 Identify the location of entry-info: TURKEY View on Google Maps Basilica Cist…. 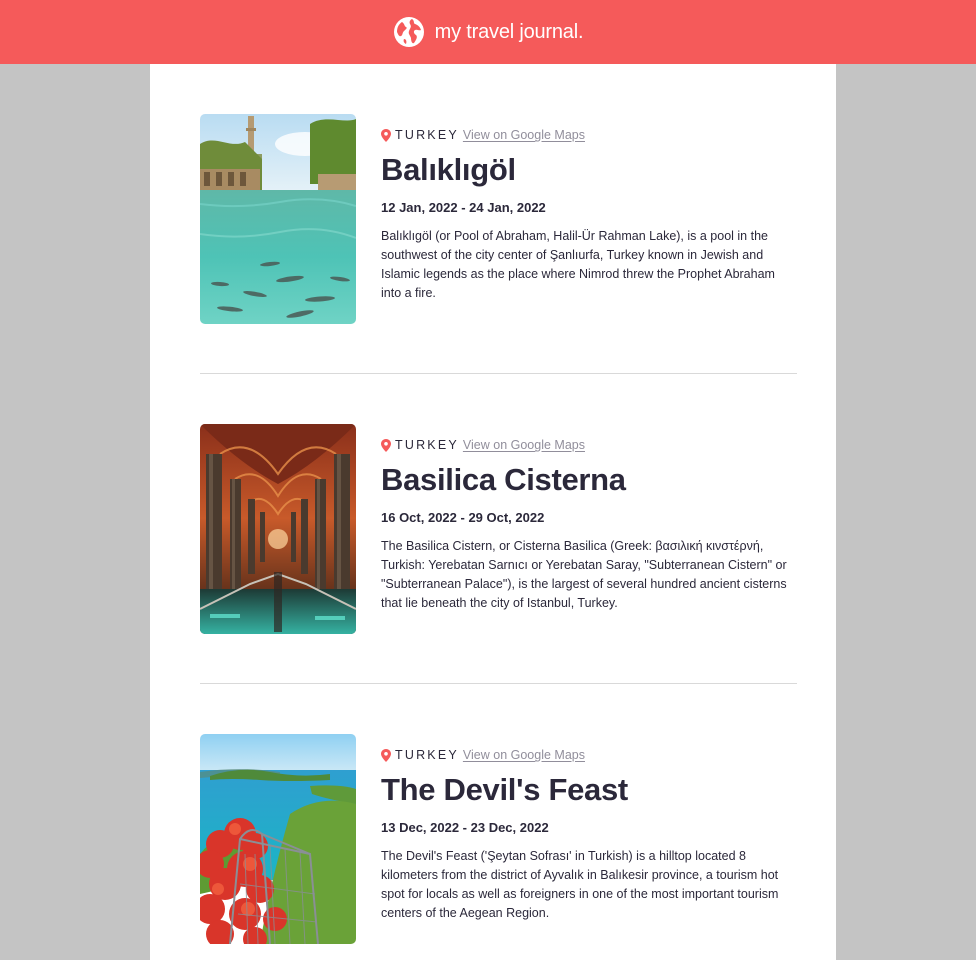
(591, 524).